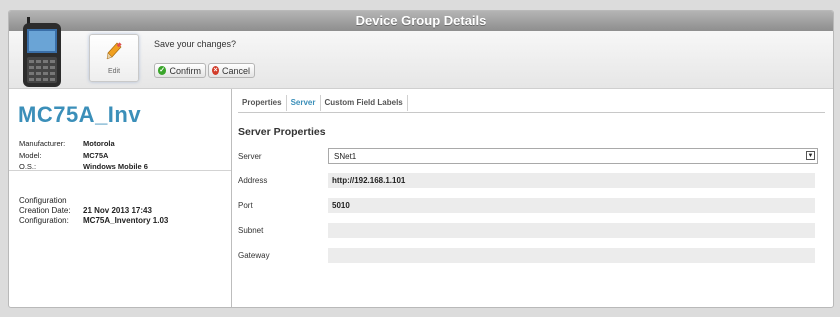 This screenshot has width=840, height=317. What do you see at coordinates (114, 71) in the screenshot?
I see `edit-label: Edit` at bounding box center [114, 71].